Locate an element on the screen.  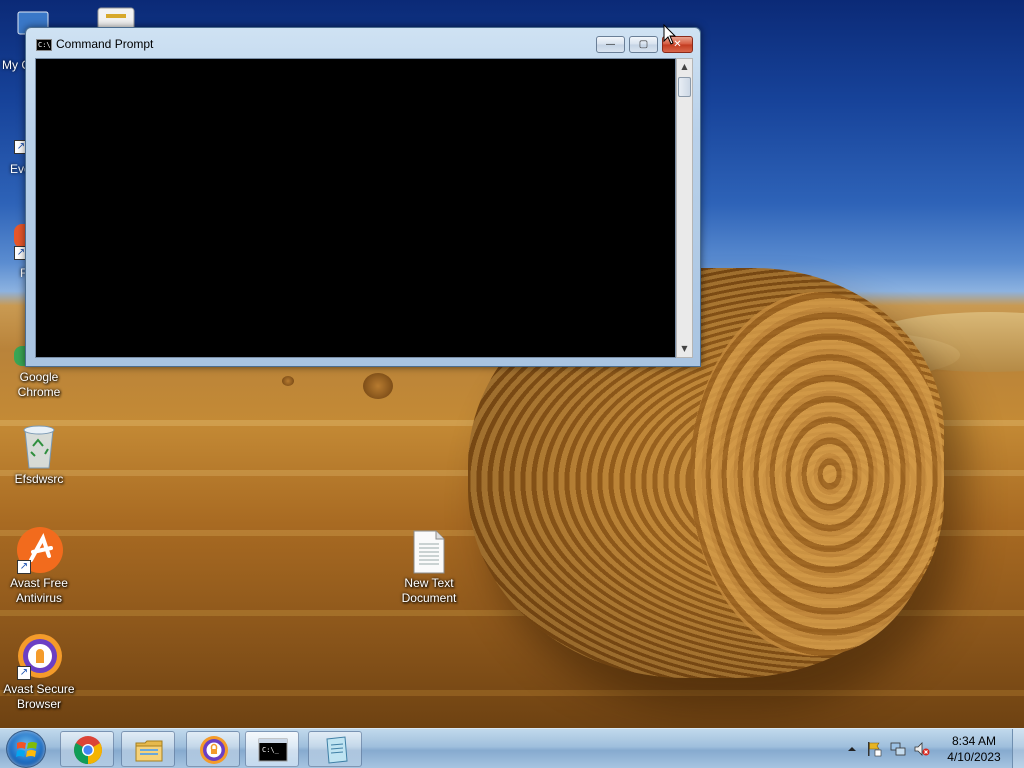
mouse-cursor-icon is located at coordinates (670, 34).